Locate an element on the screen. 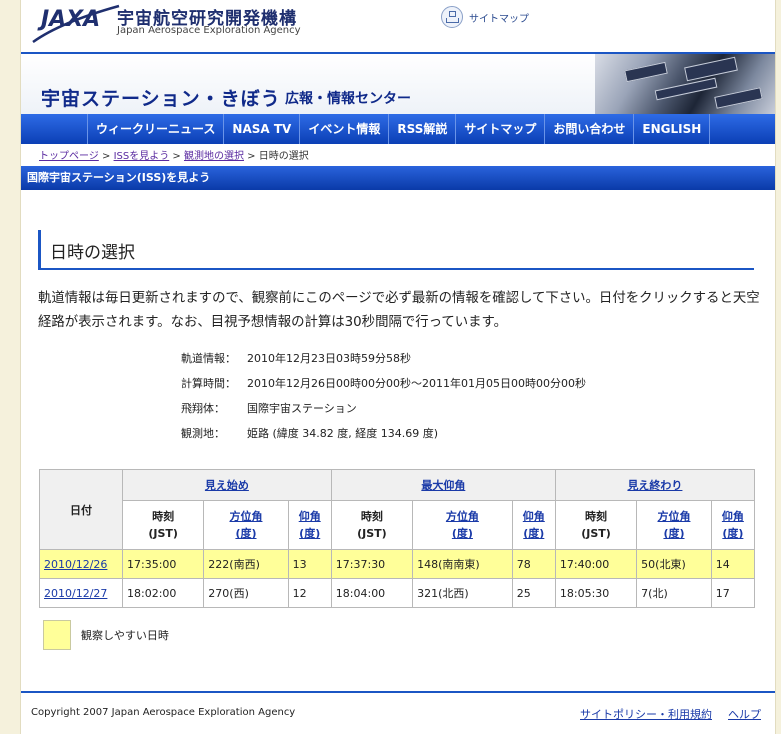 The height and width of the screenshot is (734, 781). table-cell: 148(南南東) is located at coordinates (462, 564).